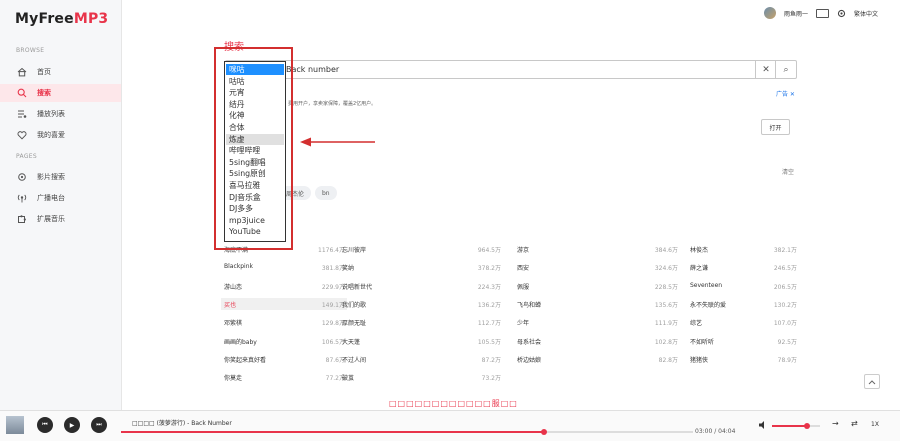 This screenshot has width=900, height=441. Describe the element at coordinates (597, 249) in the screenshot. I see `ranking-item: 游京 384.6万` at that location.